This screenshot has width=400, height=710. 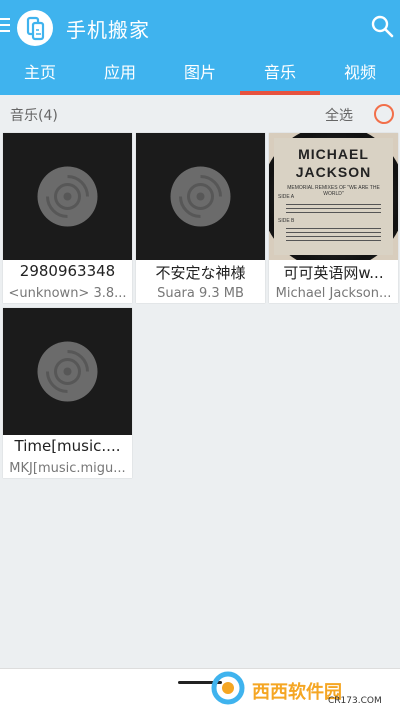 What do you see at coordinates (200, 113) in the screenshot?
I see `list-header: 音乐(4) 全选` at bounding box center [200, 113].